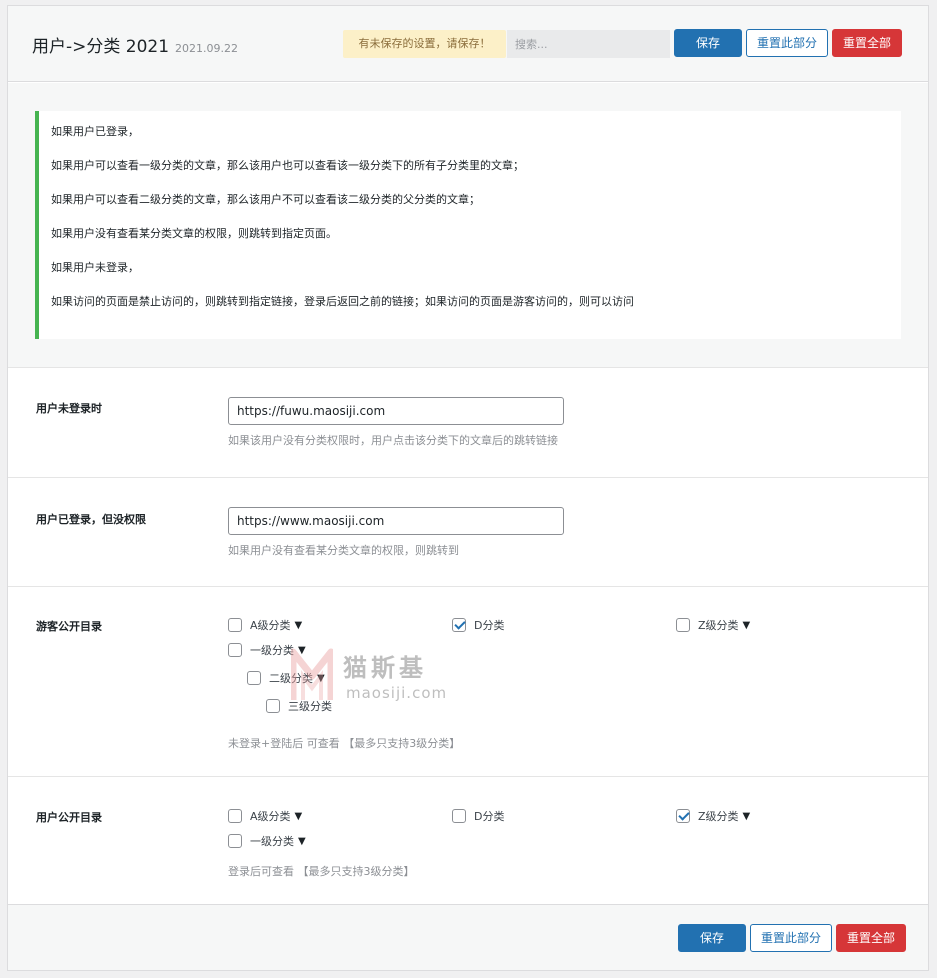 This screenshot has height=978, width=937. What do you see at coordinates (207, 48) in the screenshot?
I see `version-label: 2021.09.22` at bounding box center [207, 48].